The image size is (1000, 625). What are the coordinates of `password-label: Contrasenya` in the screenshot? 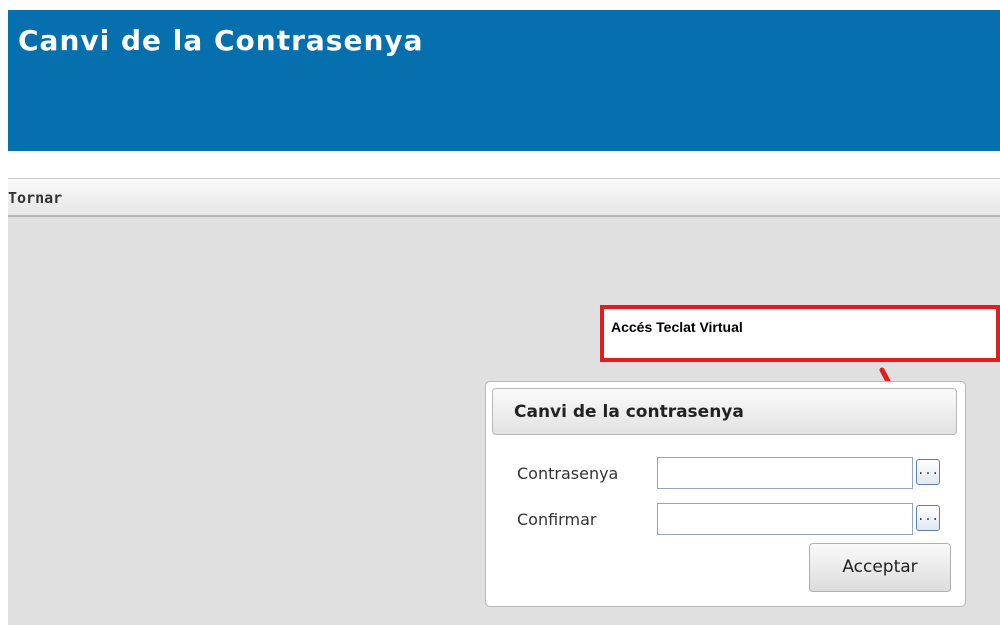 It's located at (568, 473).